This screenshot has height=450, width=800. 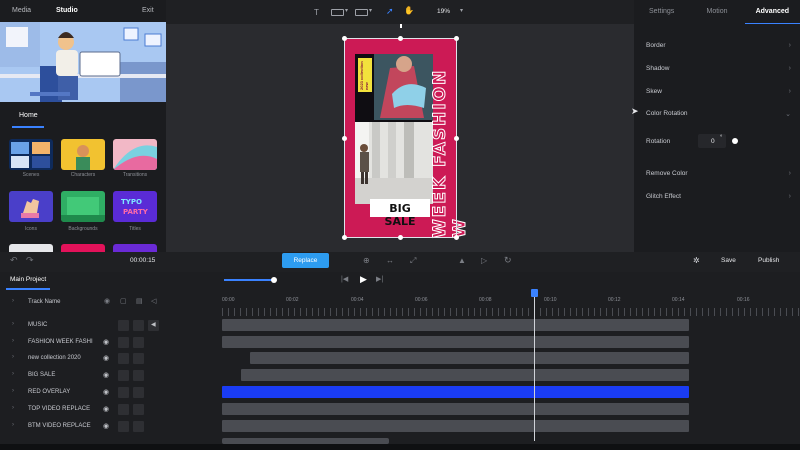 What do you see at coordinates (768, 260) in the screenshot?
I see `publish-button: Publish` at bounding box center [768, 260].